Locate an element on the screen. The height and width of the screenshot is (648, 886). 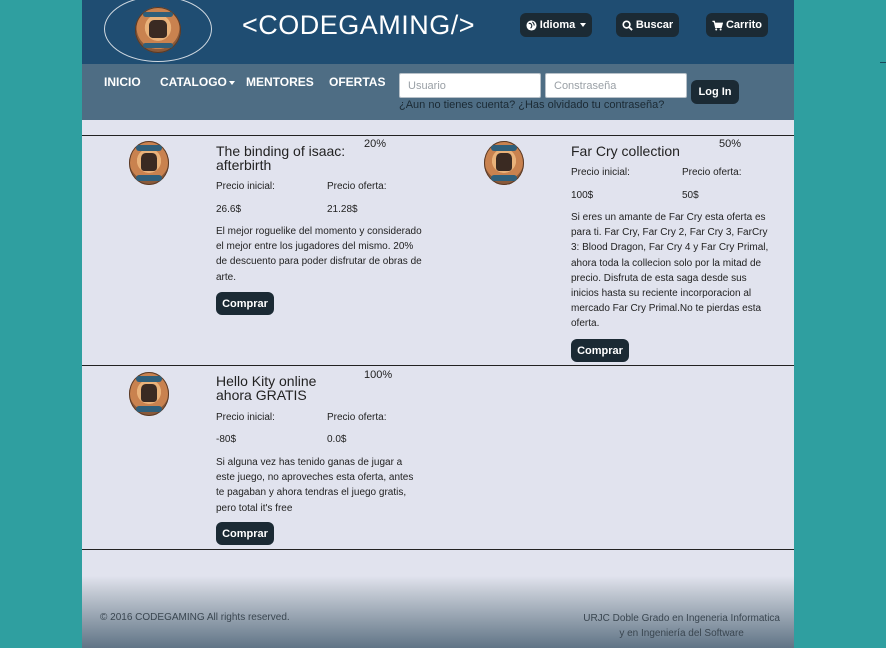
initial-price: -80$ is located at coordinates (226, 439).